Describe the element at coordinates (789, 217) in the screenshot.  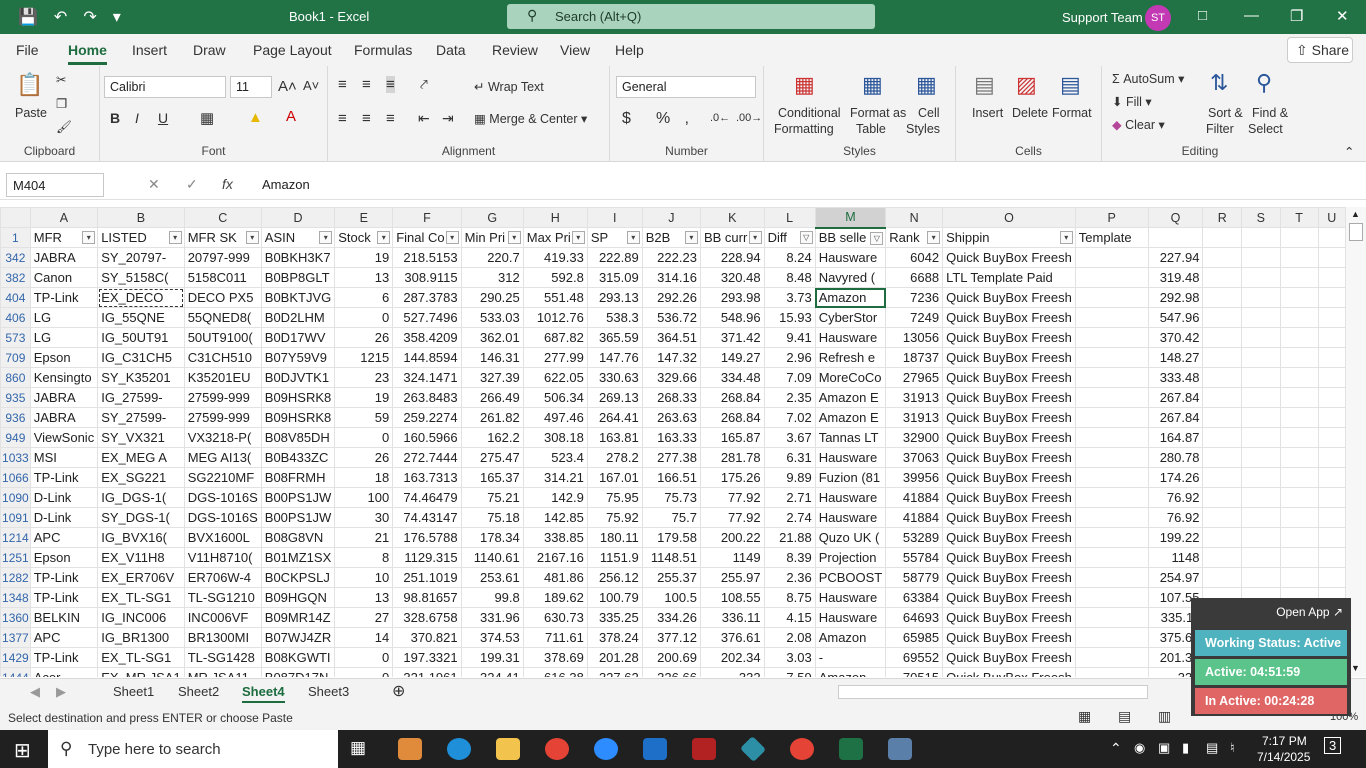
I see `column-header: L` at that location.